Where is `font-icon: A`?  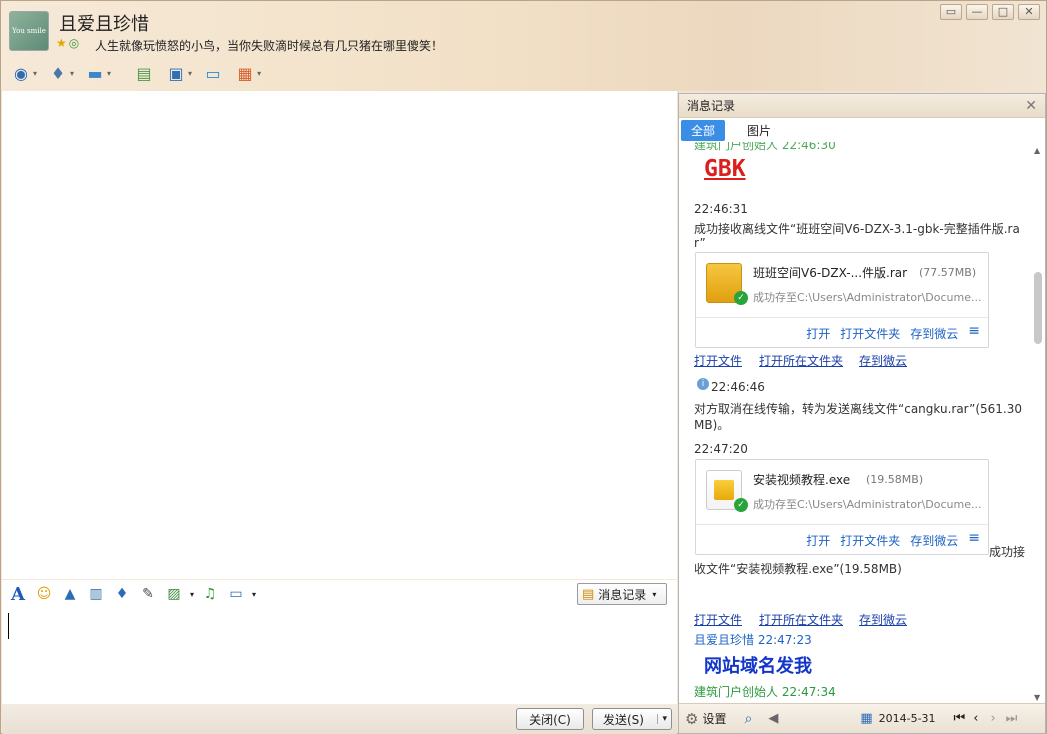 font-icon: A is located at coordinates (18, 594).